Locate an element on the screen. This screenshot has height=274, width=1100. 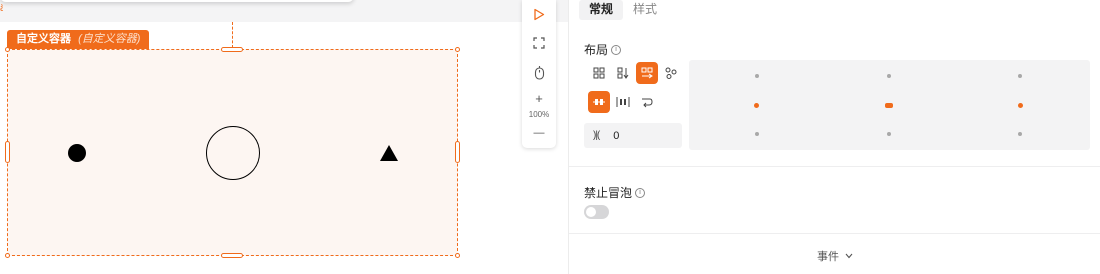
panel-tabs: 常规 样式 is located at coordinates (623, 10).